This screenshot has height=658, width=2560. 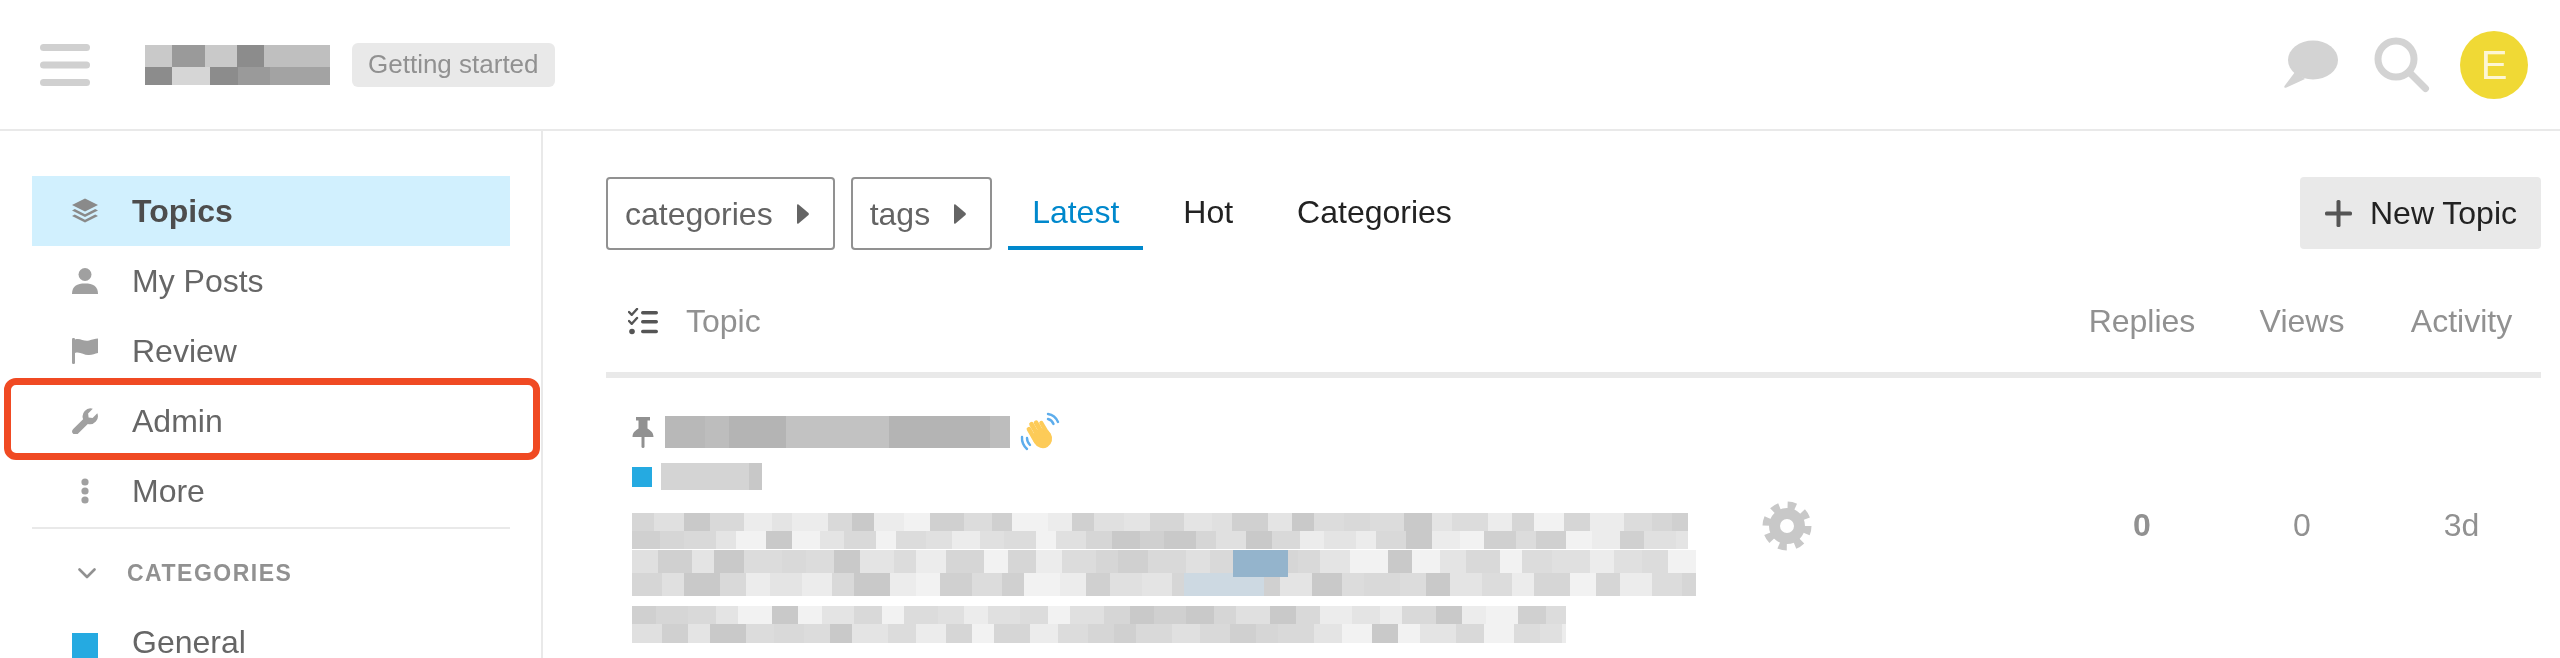 What do you see at coordinates (1787, 526) in the screenshot?
I see `gear-icon` at bounding box center [1787, 526].